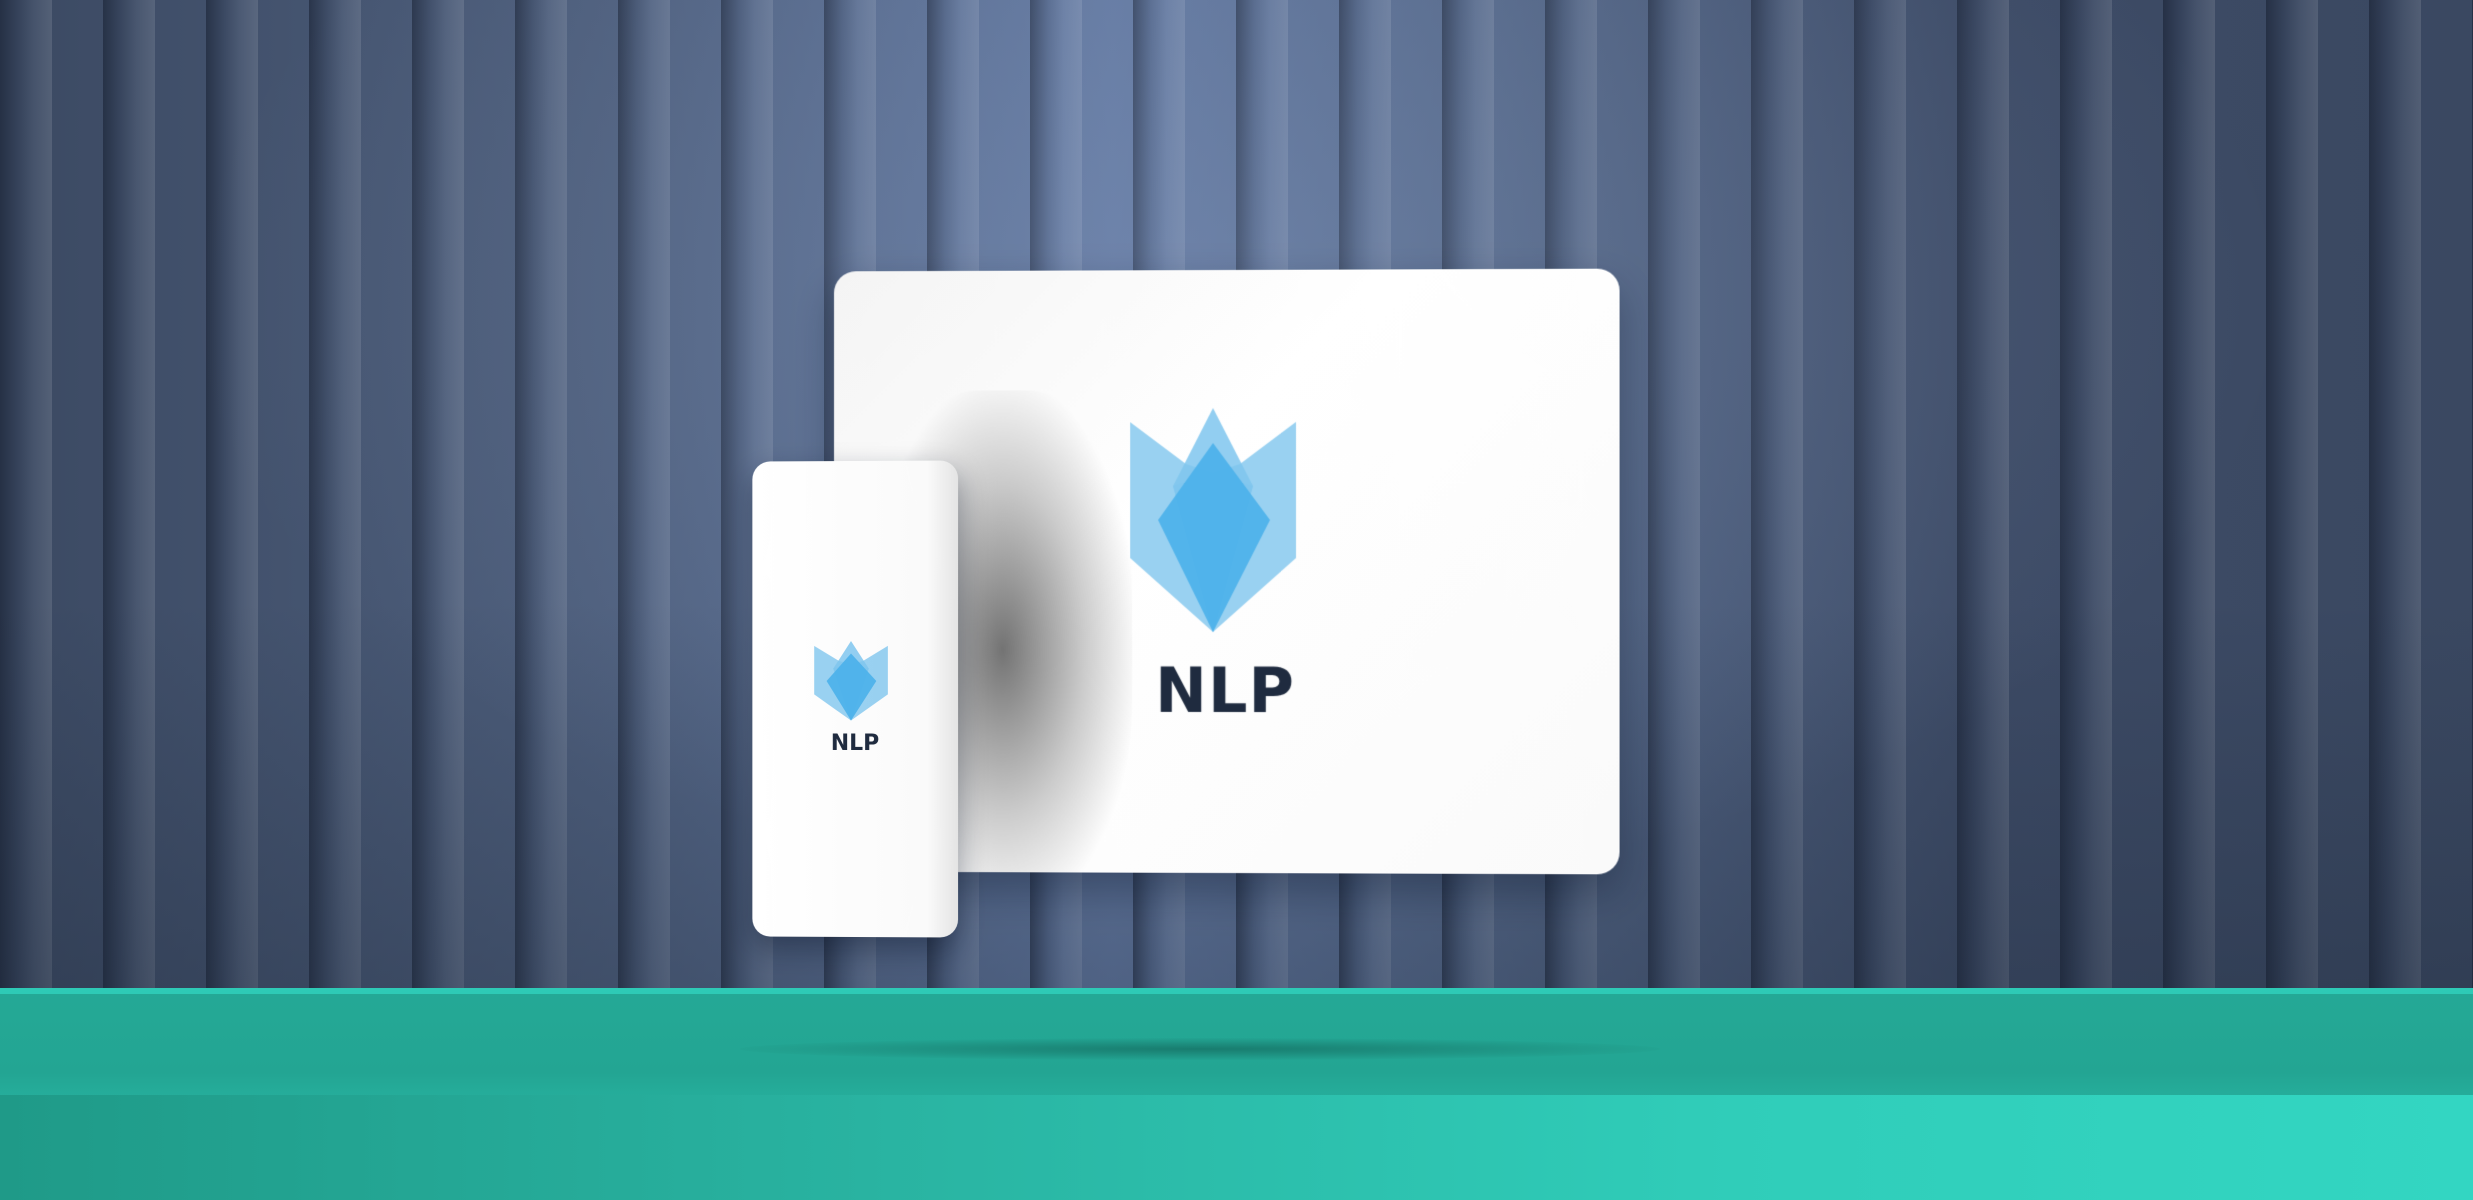 The height and width of the screenshot is (1200, 2473). Describe the element at coordinates (855, 743) in the screenshot. I see `phone-brand-text: NLP` at that location.